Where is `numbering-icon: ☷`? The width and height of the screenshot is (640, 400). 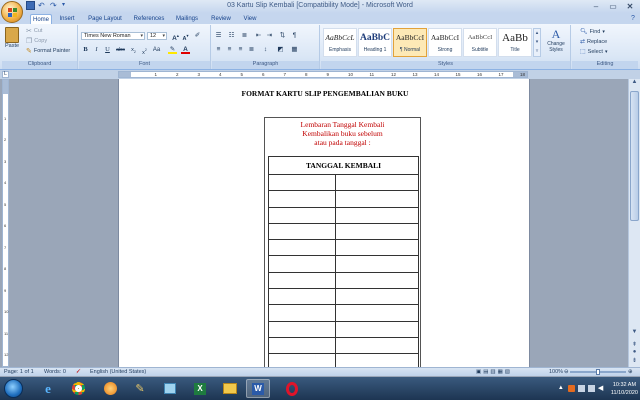
numbering-icon: ☷ is located at coordinates (231, 36).